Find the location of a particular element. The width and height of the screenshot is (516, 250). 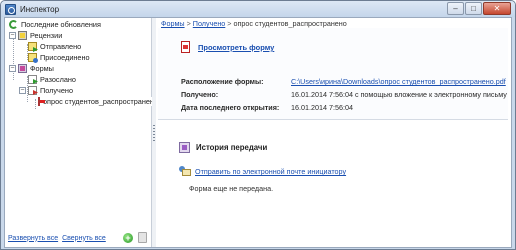

sent-icon is located at coordinates (32, 46).